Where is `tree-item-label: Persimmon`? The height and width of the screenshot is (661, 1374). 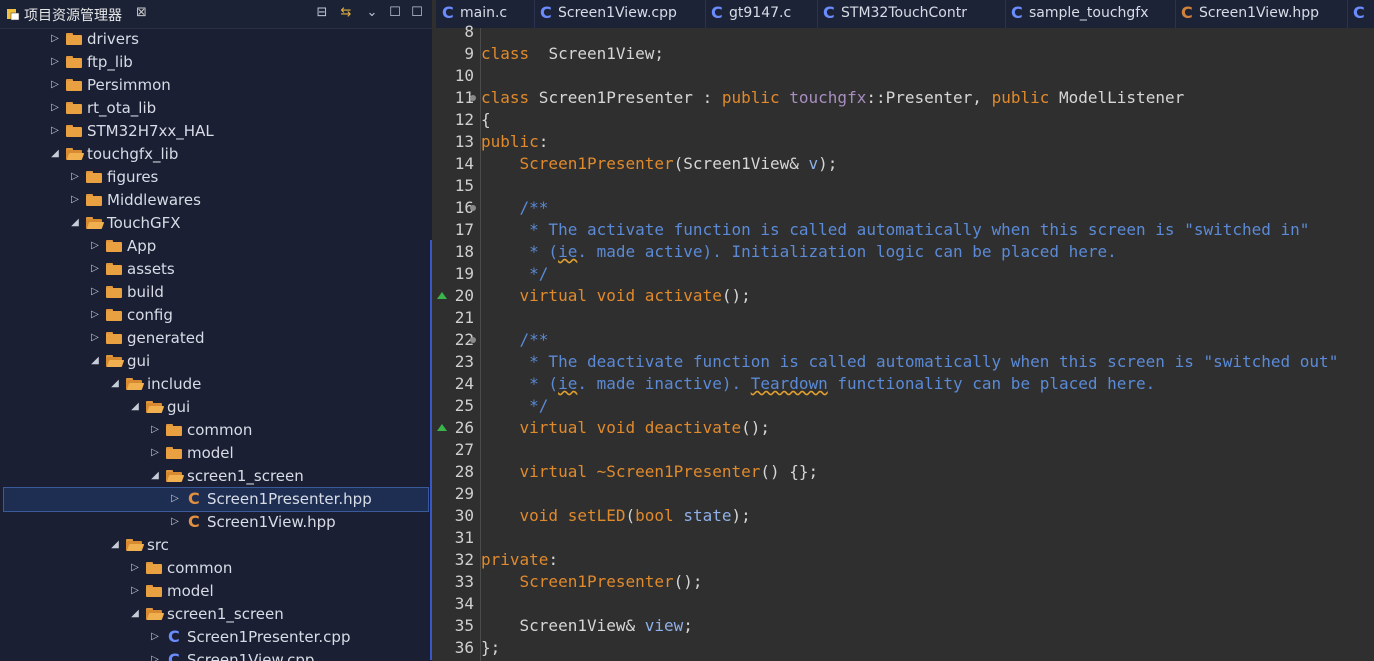
tree-item-label: Persimmon is located at coordinates (129, 85).